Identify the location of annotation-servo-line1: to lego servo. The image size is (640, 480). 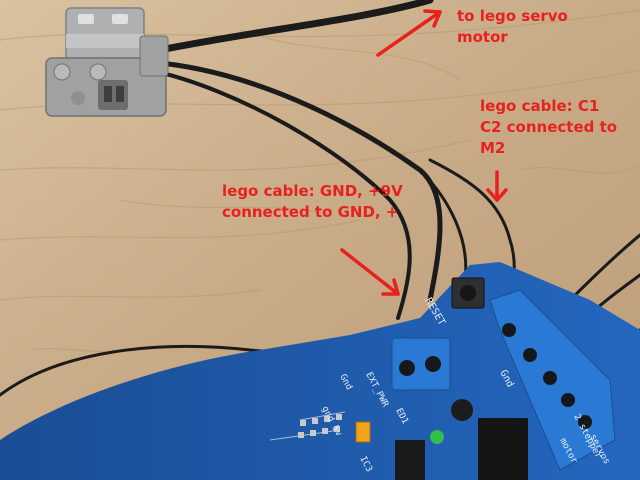
(512, 16).